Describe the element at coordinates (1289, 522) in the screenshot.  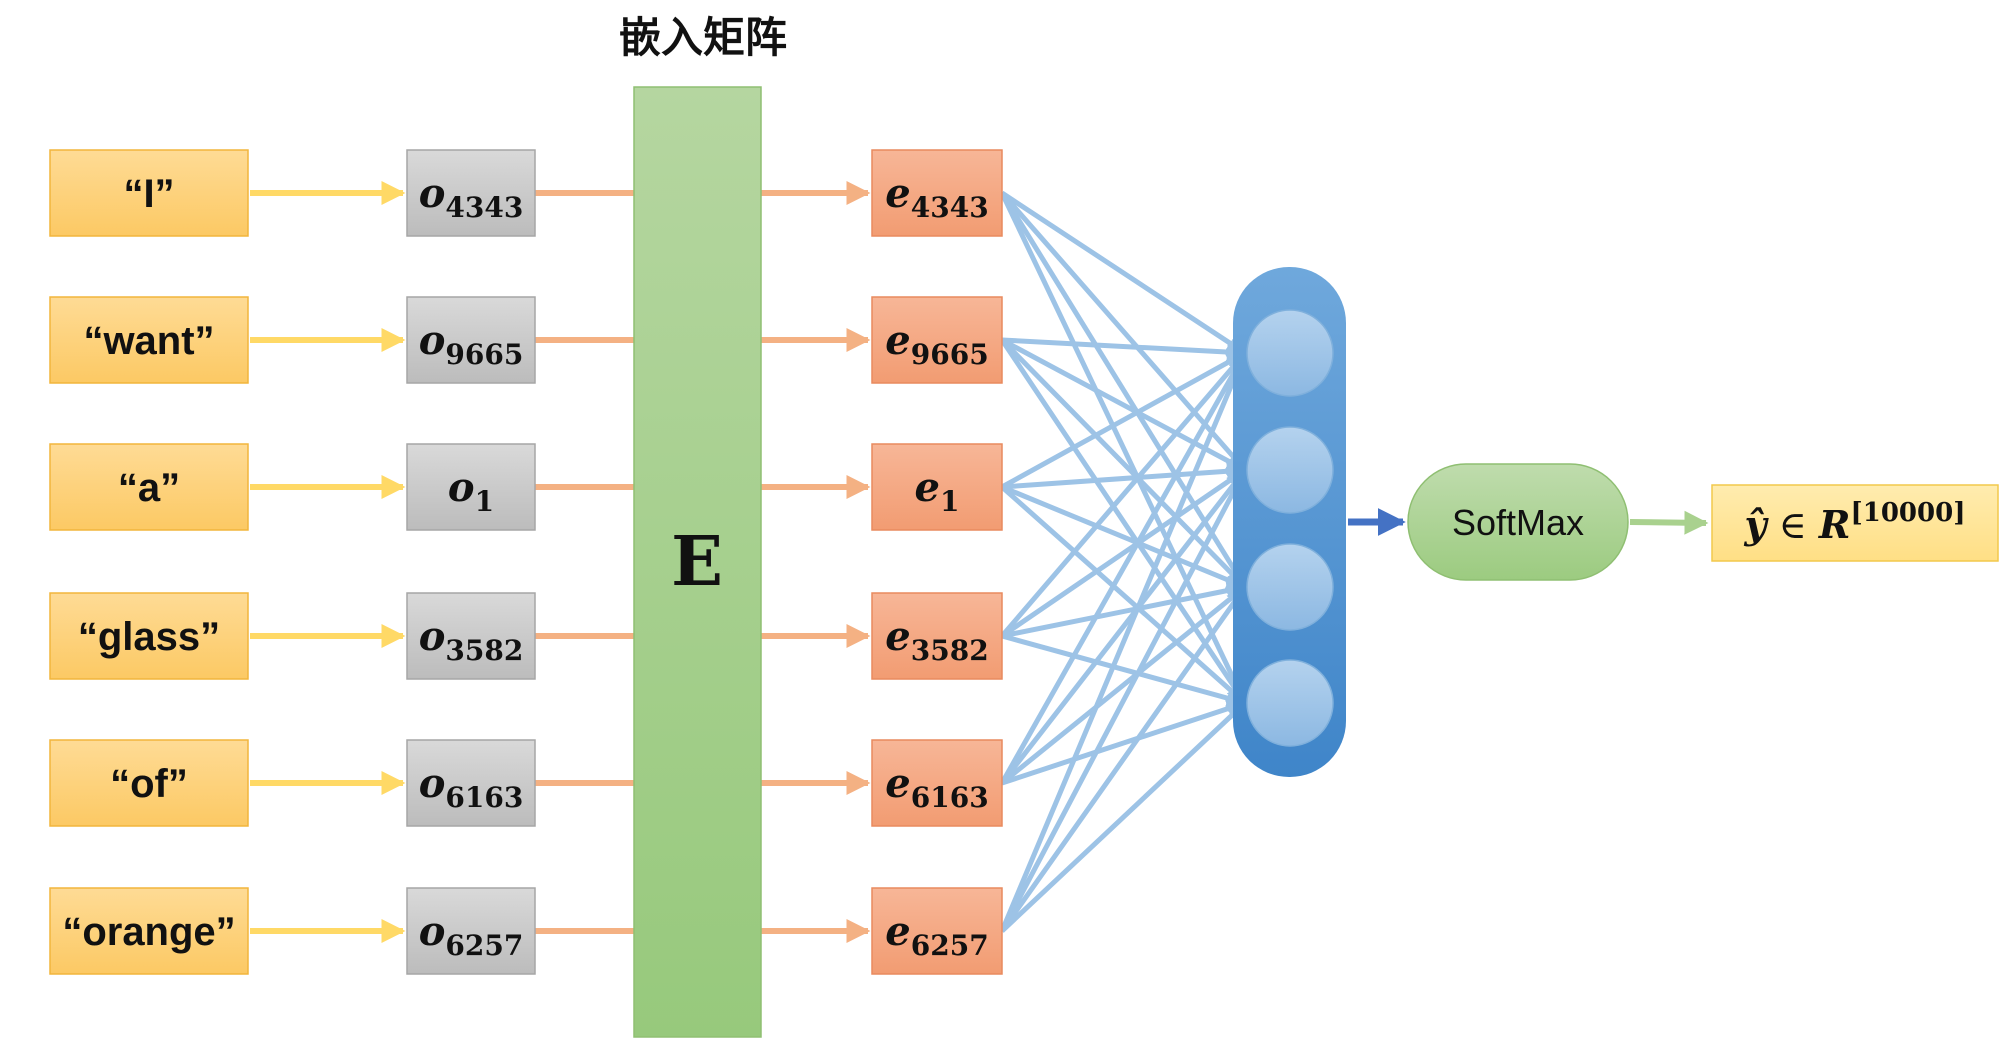
I see `hidden-layer` at that location.